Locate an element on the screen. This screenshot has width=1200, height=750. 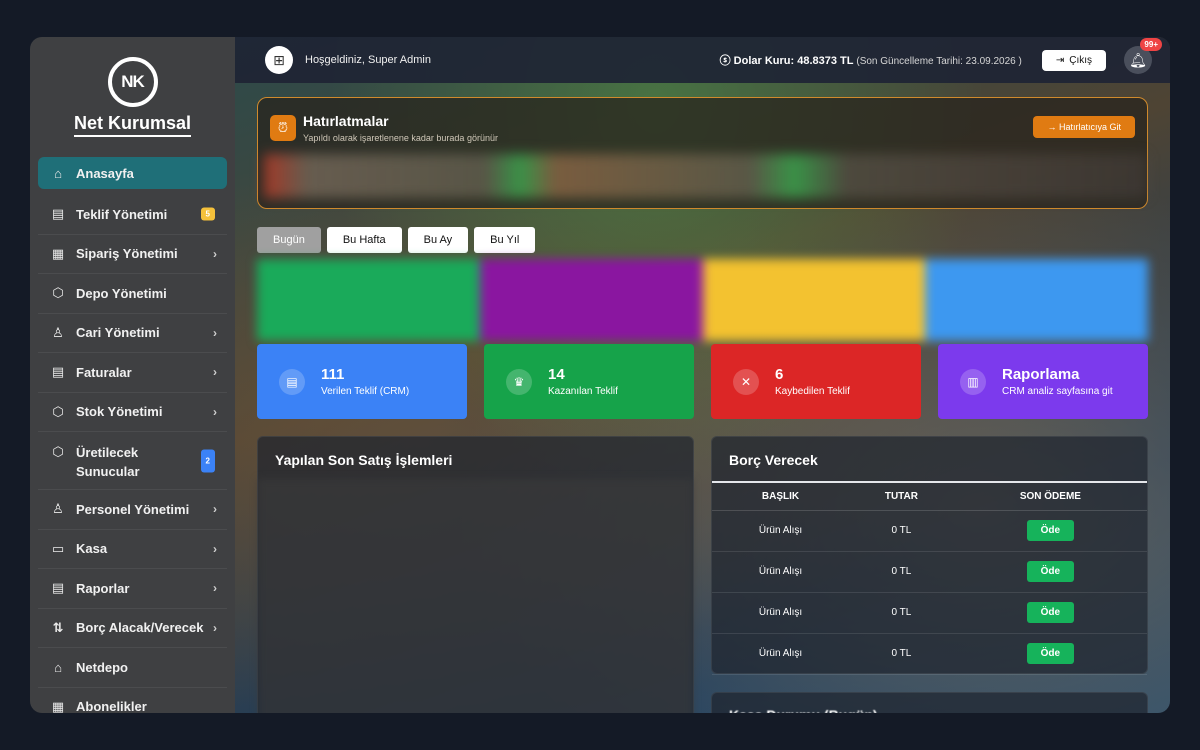
recent-sales-title: Yapılan Son Satış İşlemleri is located at coordinates (364, 460).